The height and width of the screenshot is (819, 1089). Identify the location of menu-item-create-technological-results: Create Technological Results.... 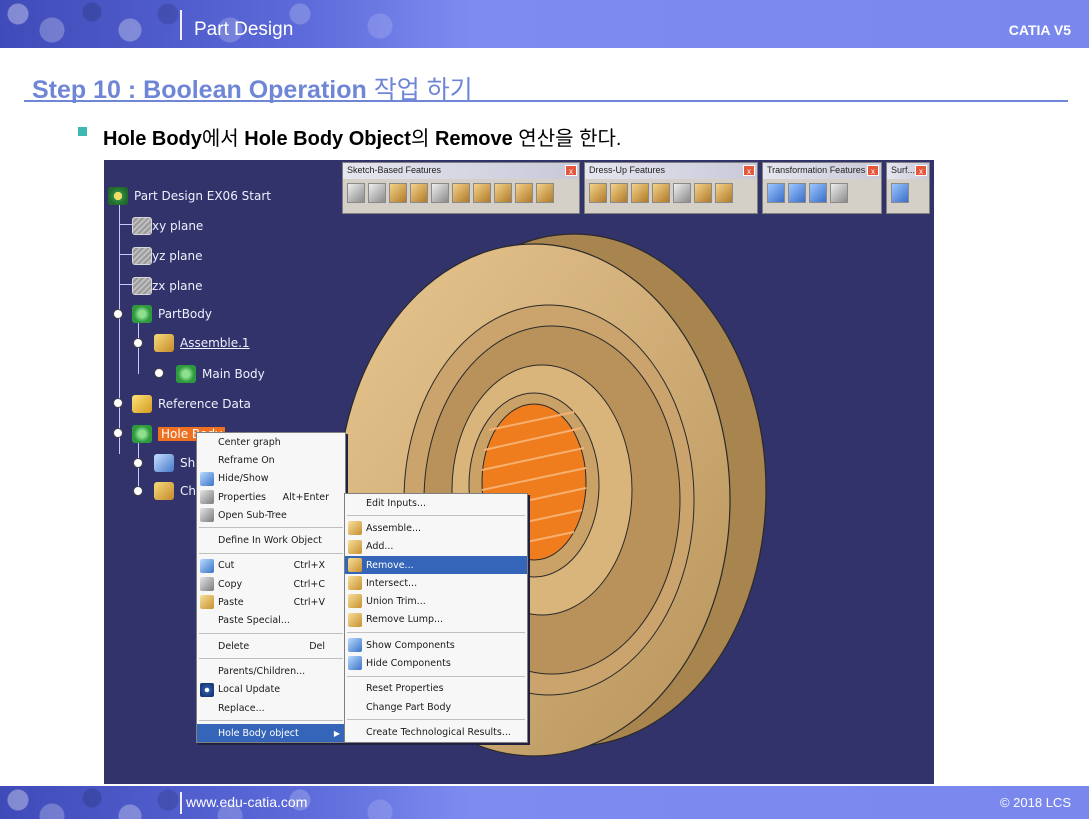
(436, 732).